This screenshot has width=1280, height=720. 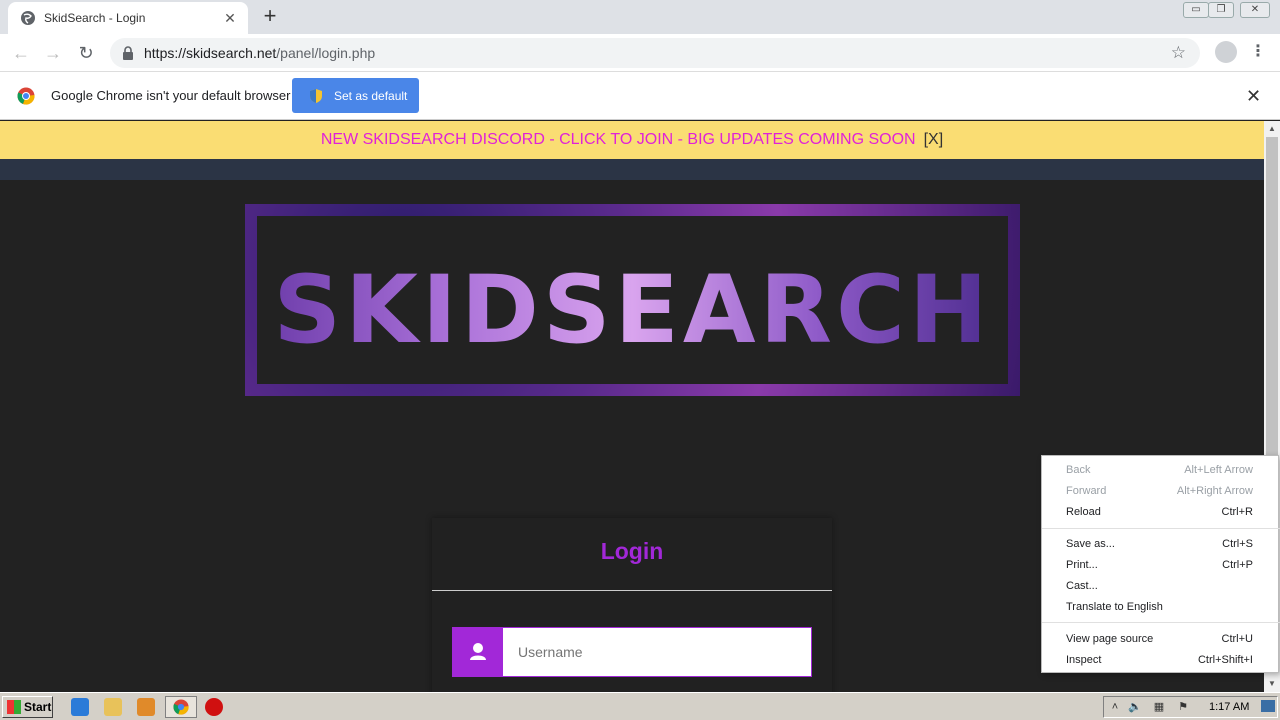 What do you see at coordinates (1178, 53) in the screenshot?
I see `bookmark-star-icon: ☆` at bounding box center [1178, 53].